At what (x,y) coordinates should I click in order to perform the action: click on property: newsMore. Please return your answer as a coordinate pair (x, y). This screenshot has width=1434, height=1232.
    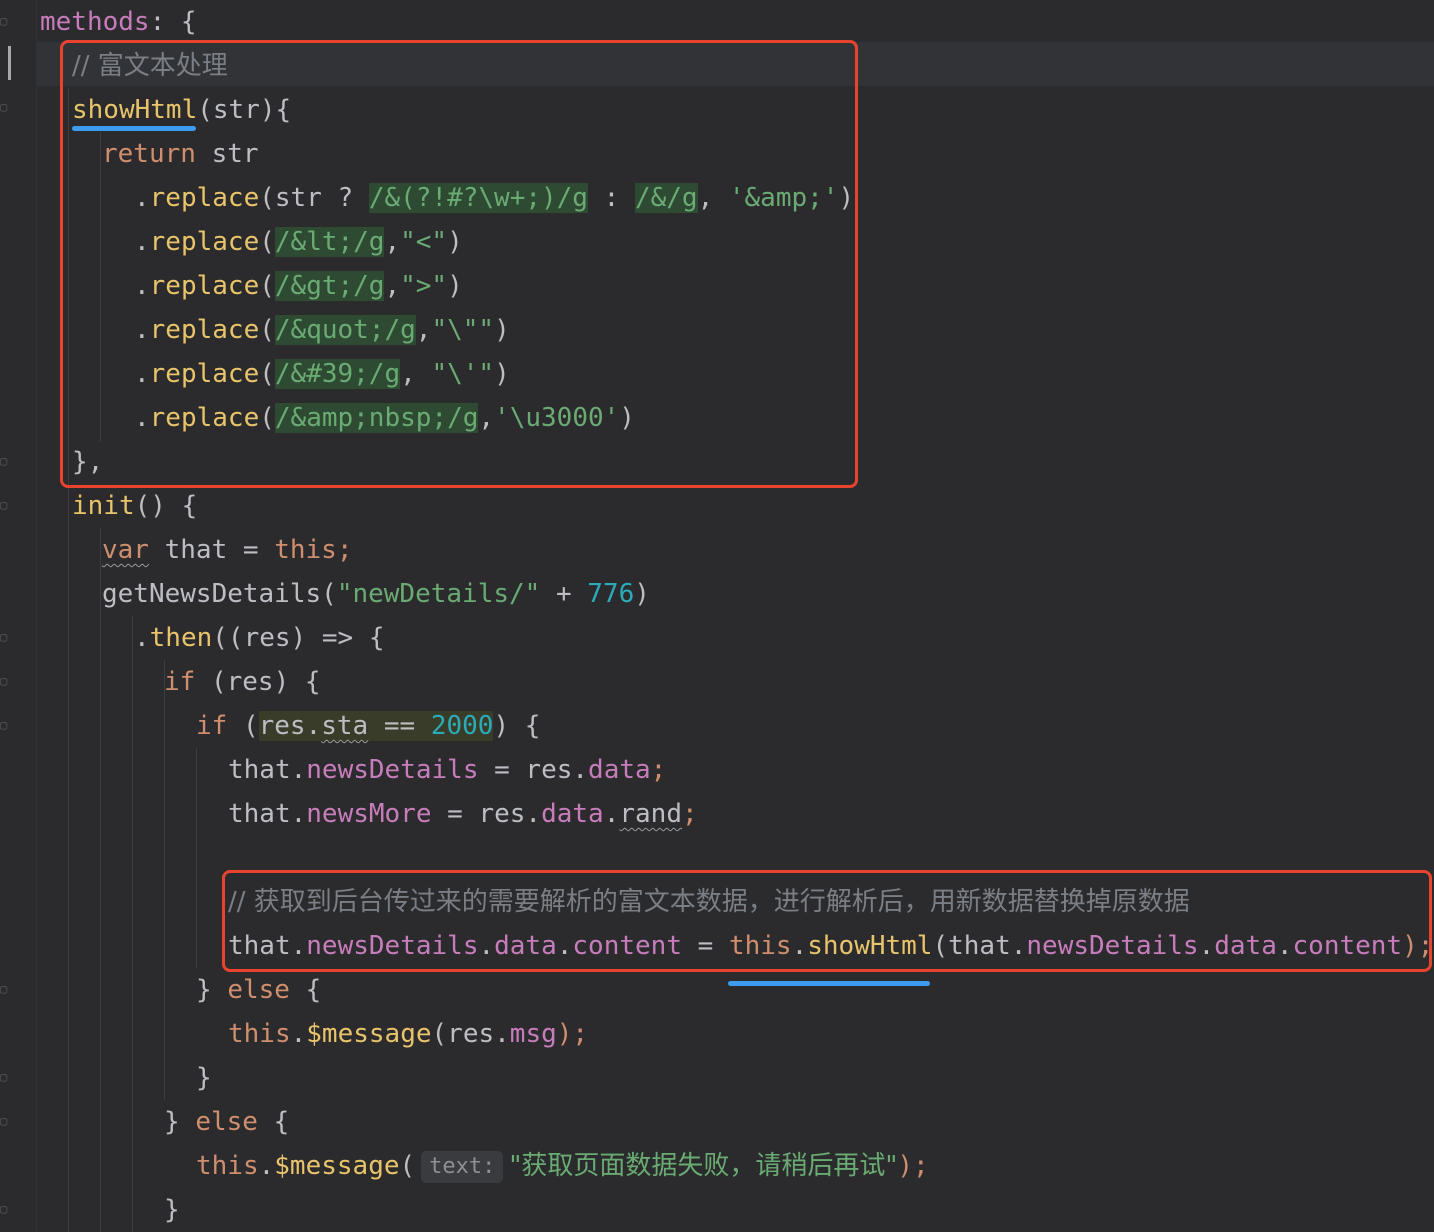
    Looking at the image, I should click on (369, 814).